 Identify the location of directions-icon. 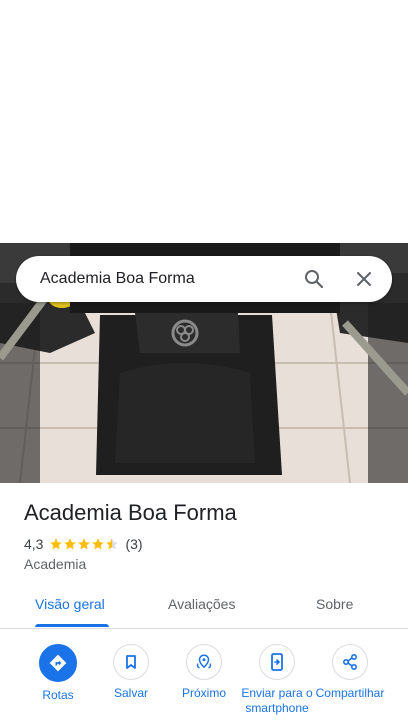
(58, 663).